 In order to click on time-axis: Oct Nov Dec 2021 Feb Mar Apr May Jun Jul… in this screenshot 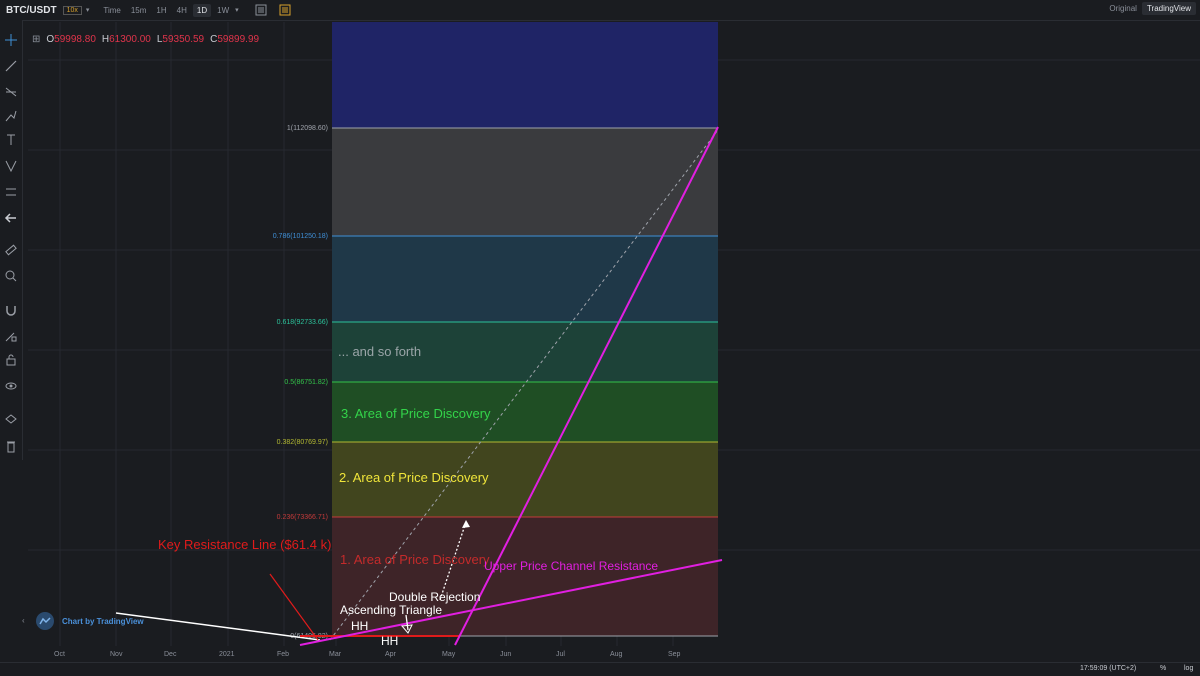, I will do `click(614, 655)`.